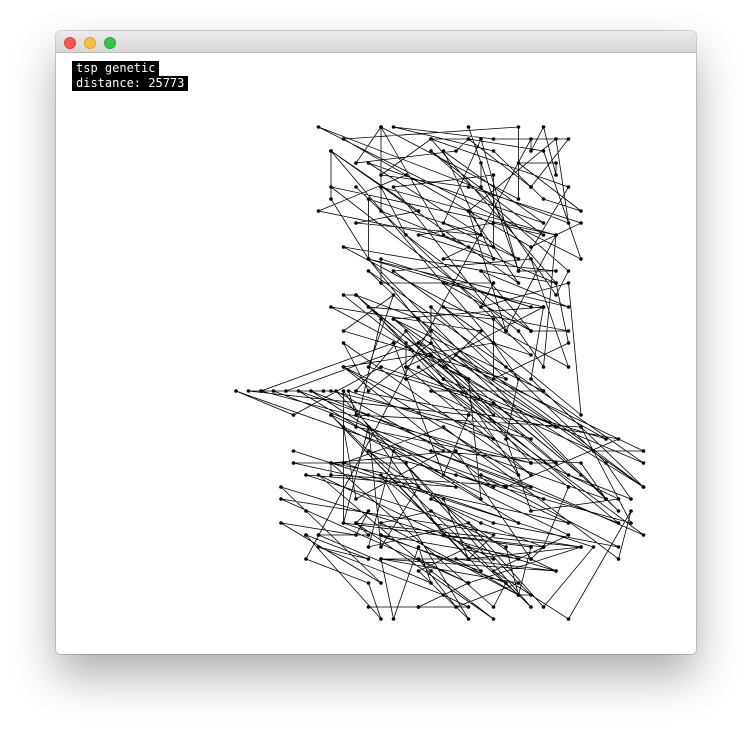  What do you see at coordinates (376, 42) in the screenshot?
I see `title-bar` at bounding box center [376, 42].